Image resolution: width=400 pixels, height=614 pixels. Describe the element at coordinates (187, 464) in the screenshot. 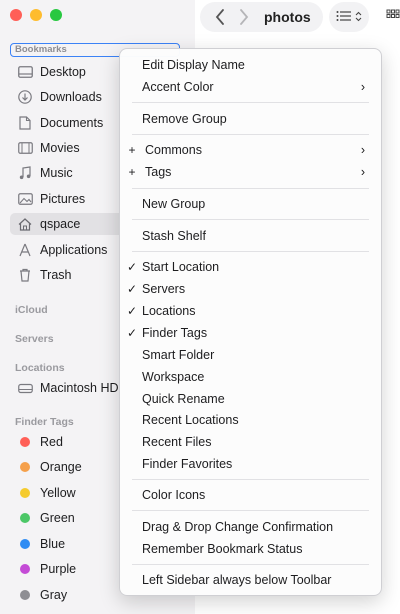

I see `menu-item-label: Finder Favorites` at that location.